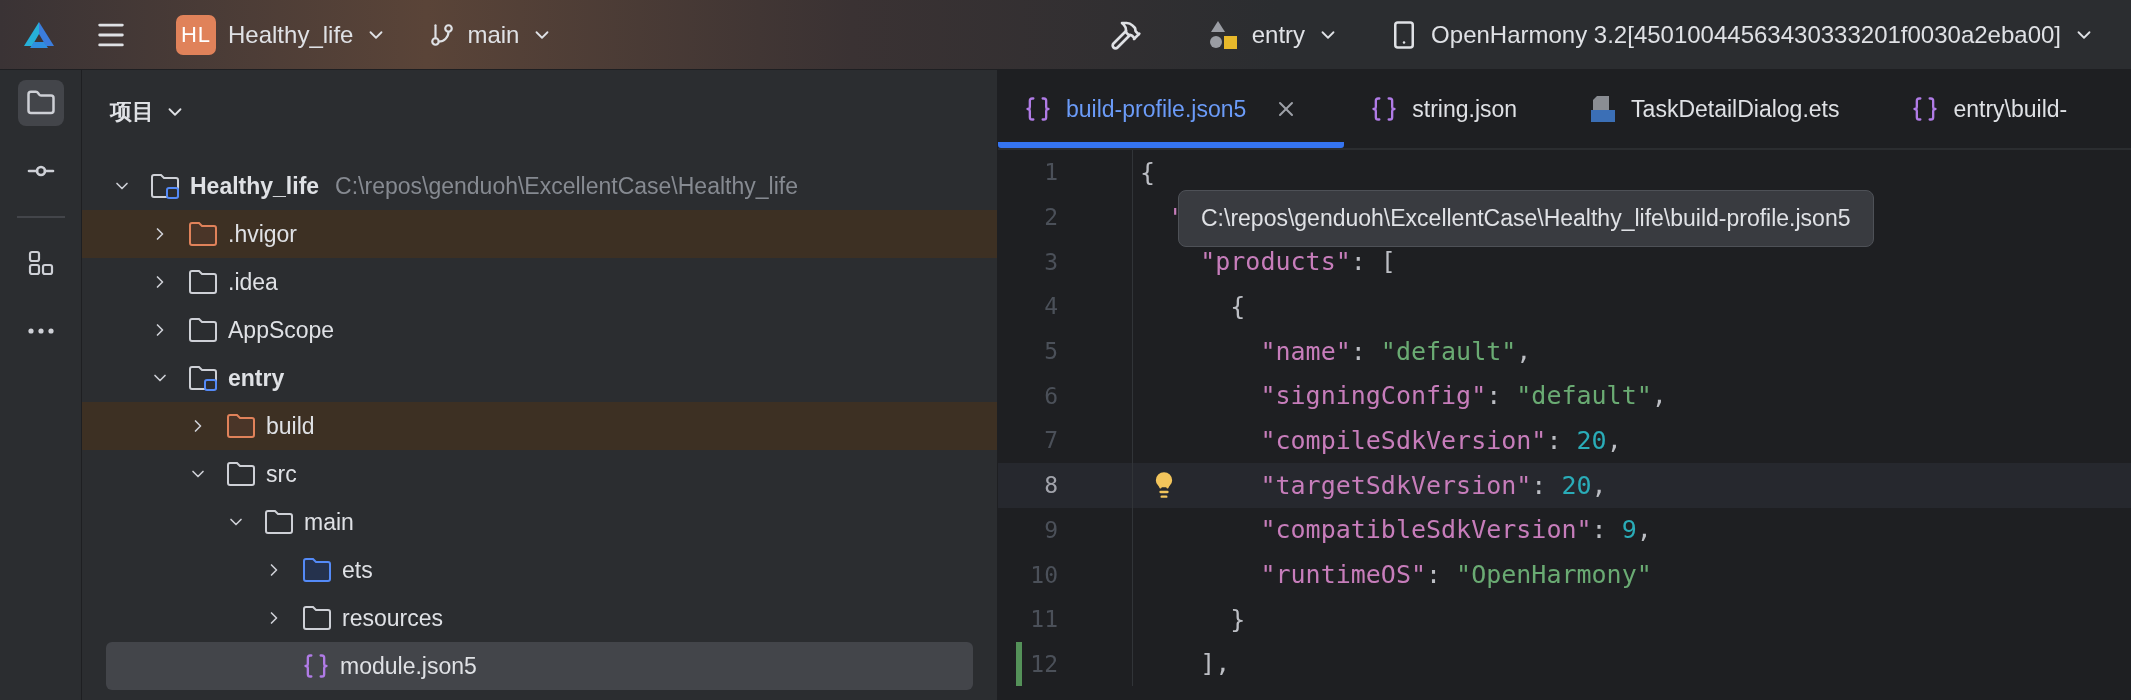 This screenshot has width=2131, height=700. What do you see at coordinates (196, 34) in the screenshot?
I see `project-avatar: HL` at bounding box center [196, 34].